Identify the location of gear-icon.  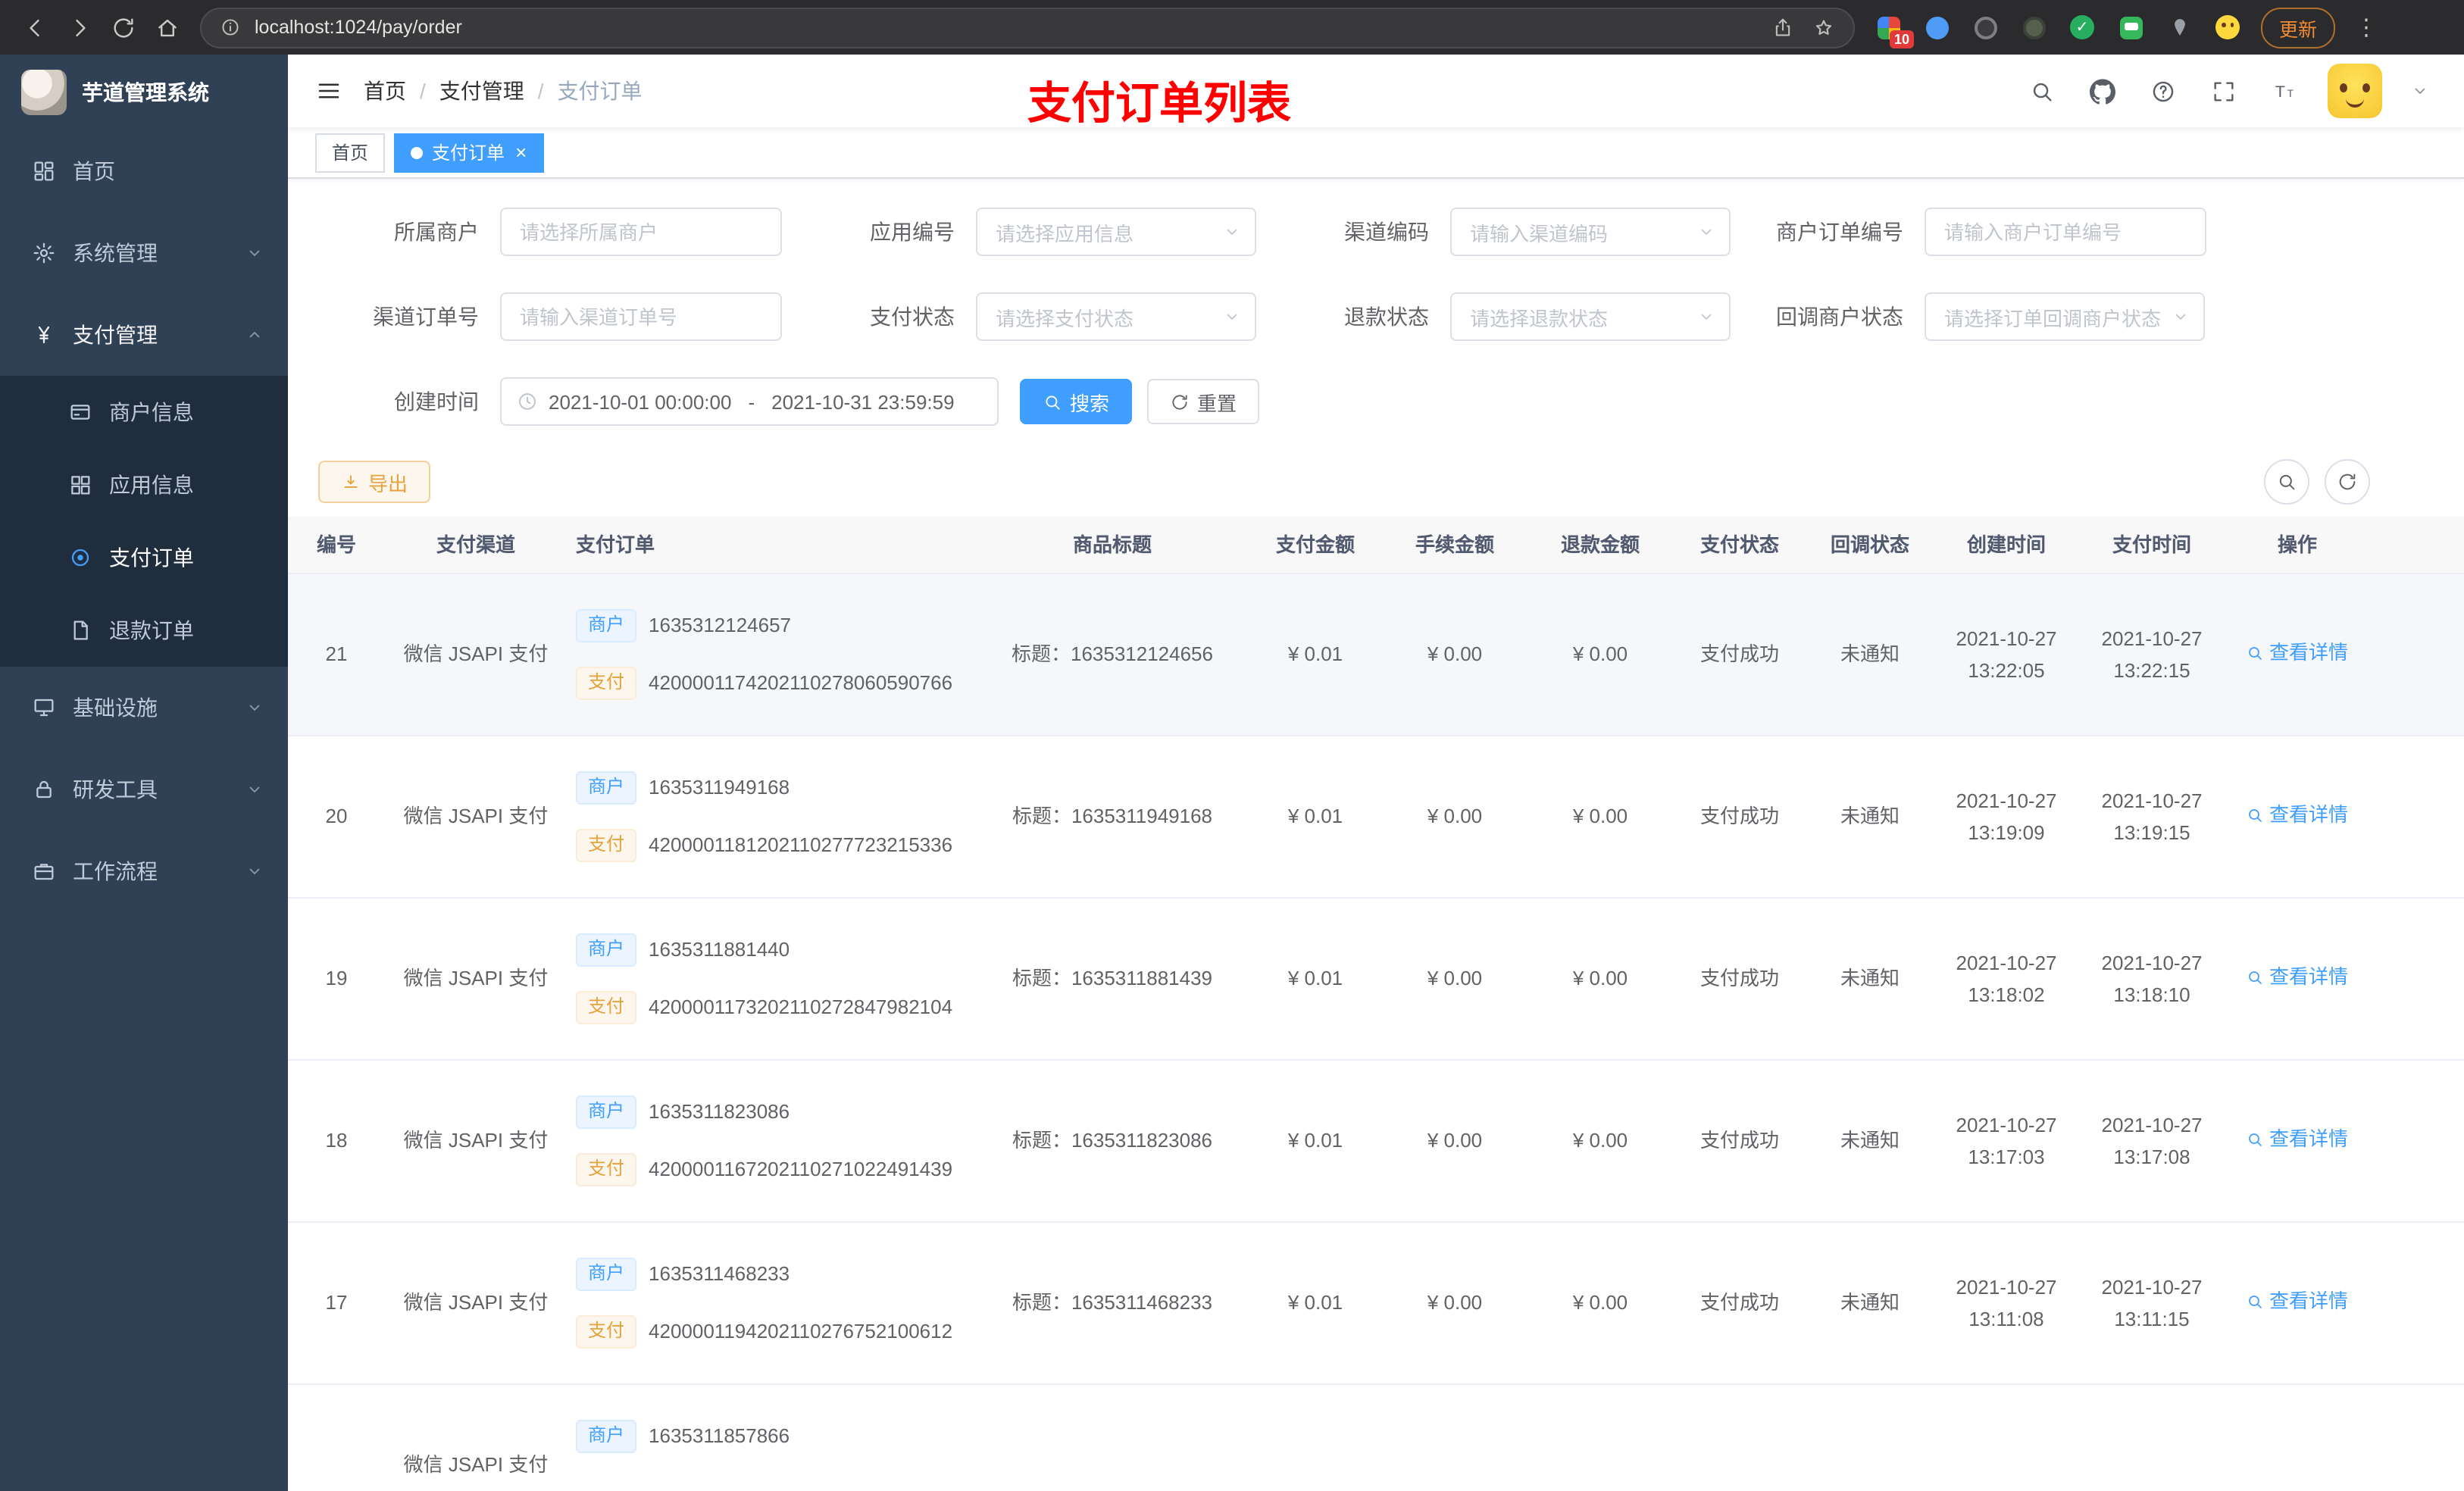
(44, 253).